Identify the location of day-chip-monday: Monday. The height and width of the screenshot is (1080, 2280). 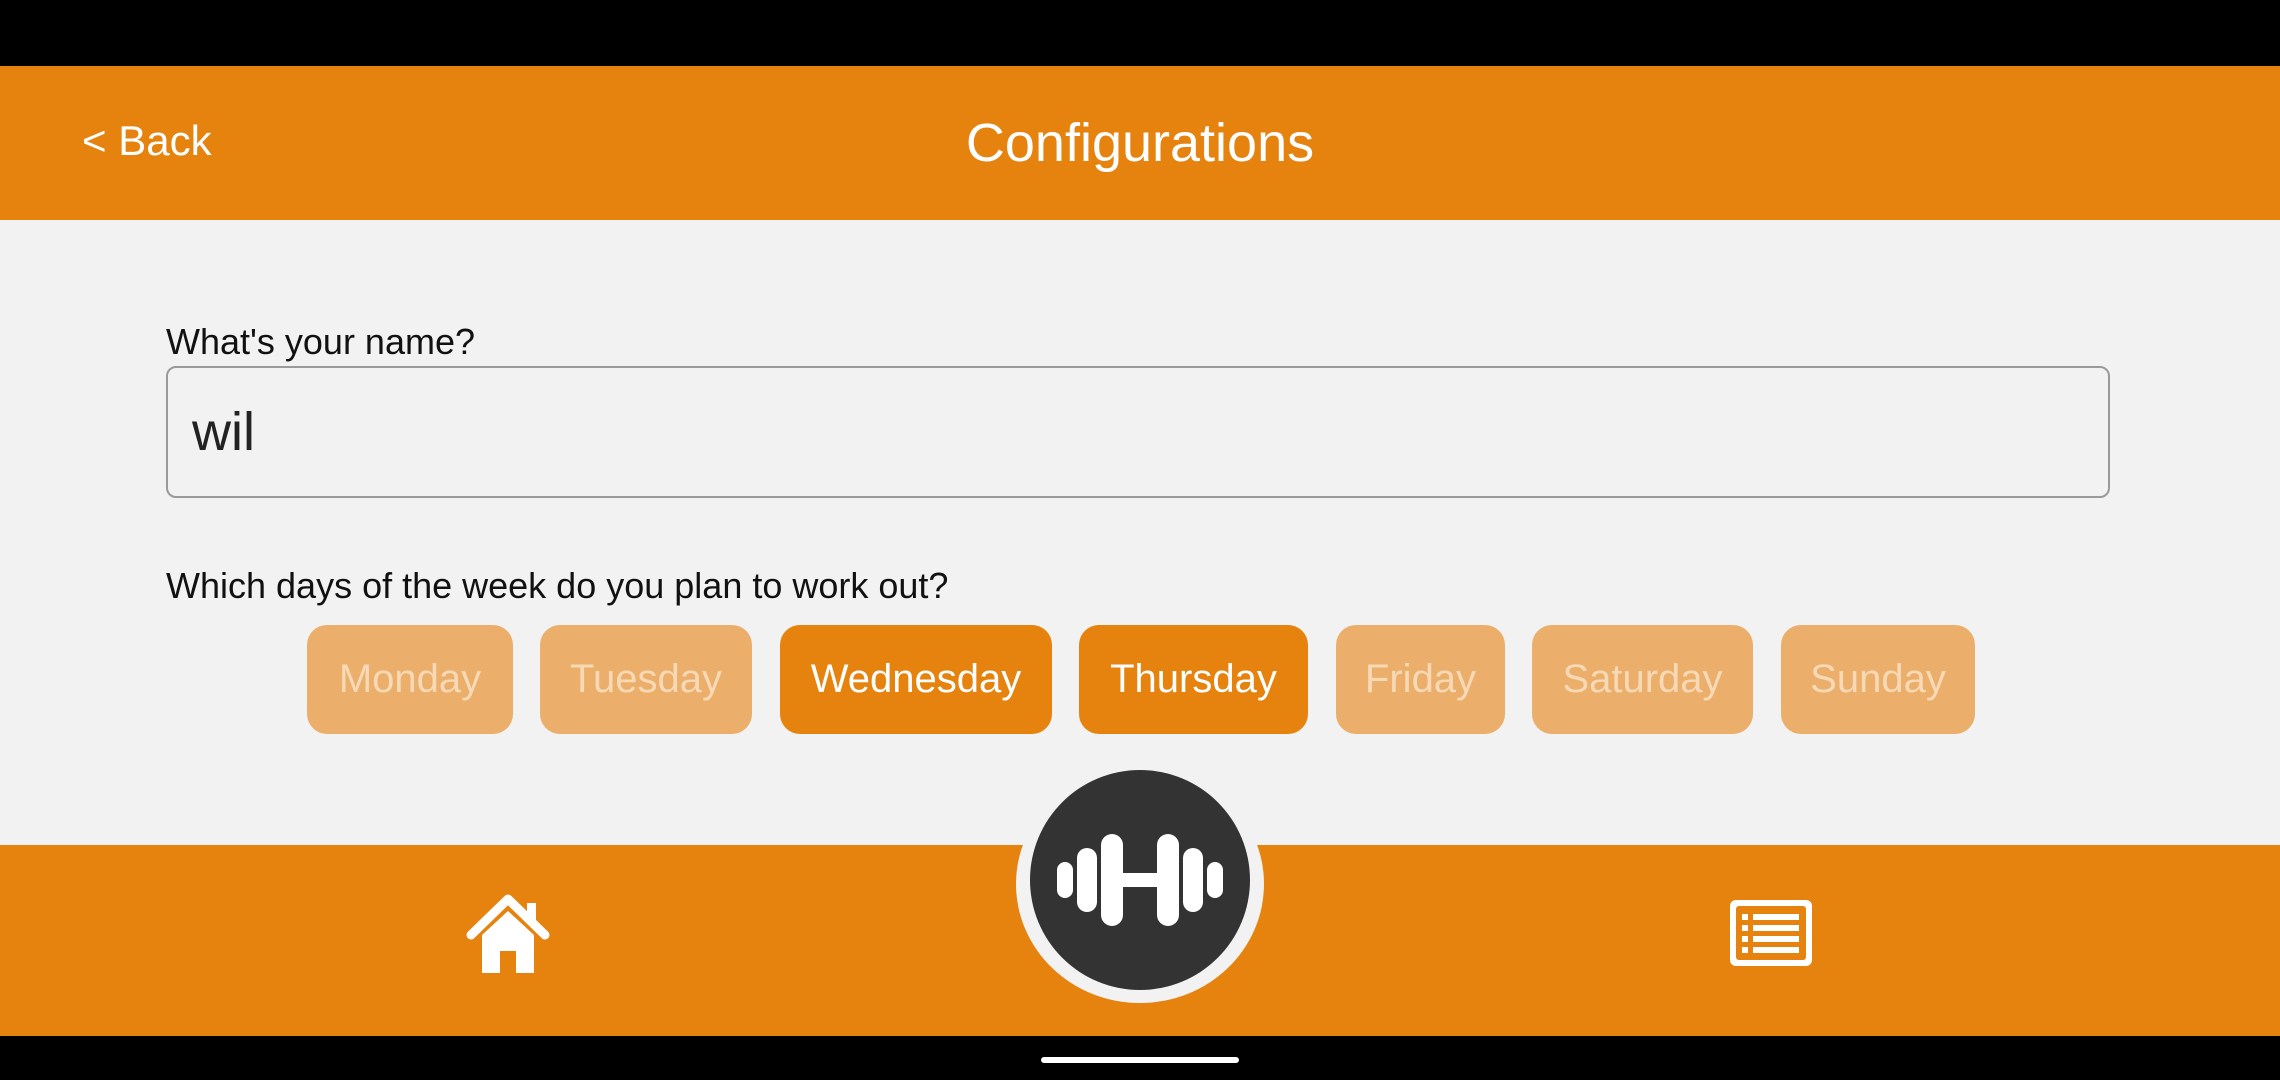
(410, 679).